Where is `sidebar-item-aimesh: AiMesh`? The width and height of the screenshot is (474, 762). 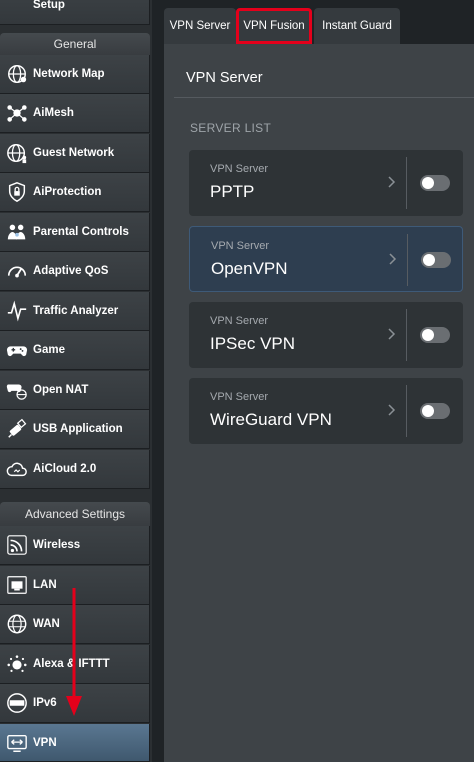 sidebar-item-aimesh: AiMesh is located at coordinates (75, 113).